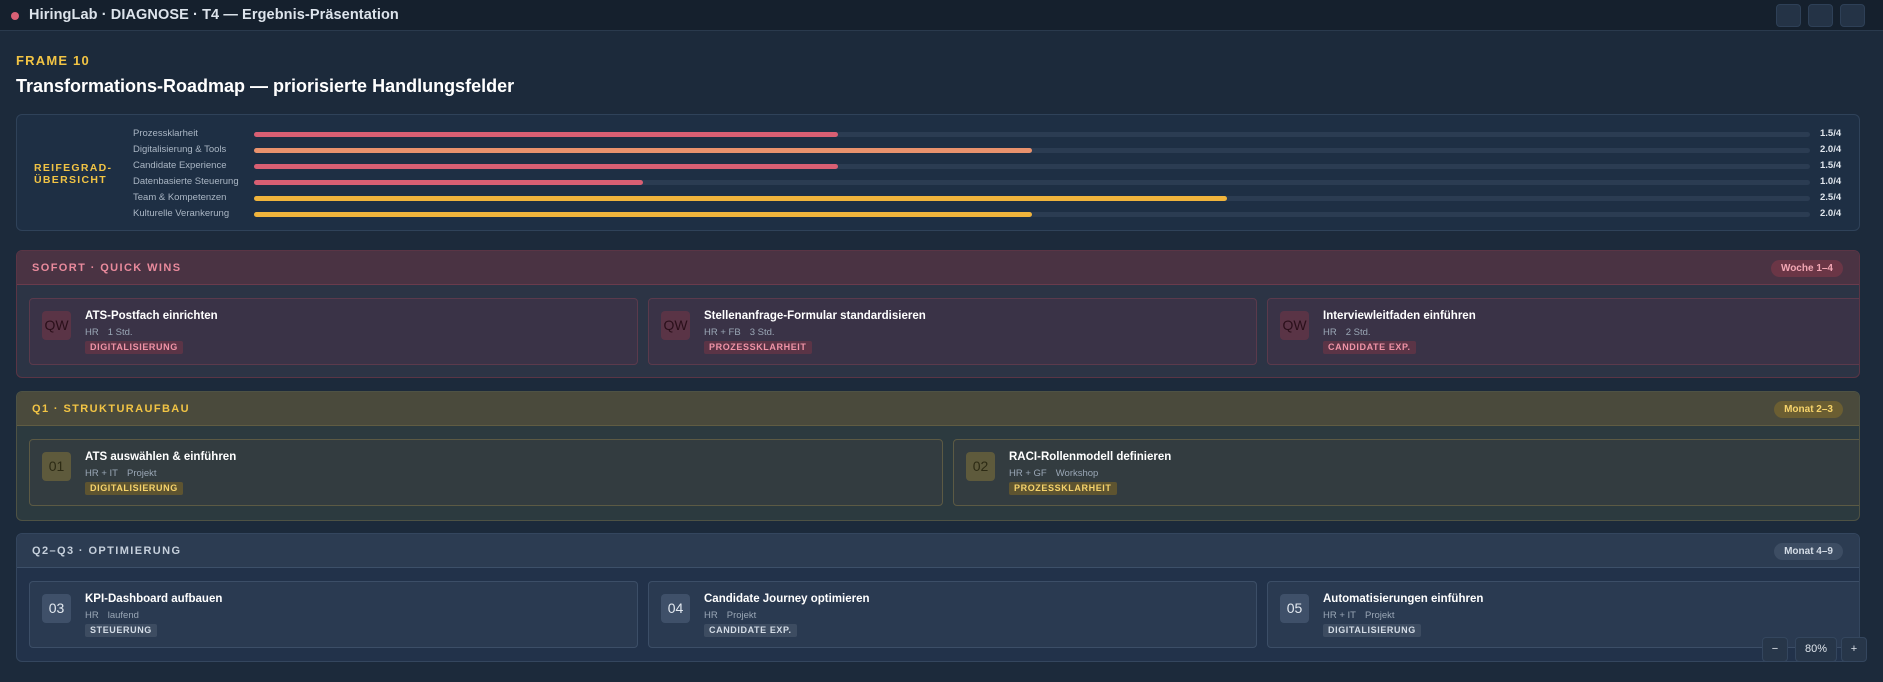 This screenshot has width=1883, height=682. Describe the element at coordinates (180, 165) in the screenshot. I see `maturity-row-label: Candidate Experience` at that location.